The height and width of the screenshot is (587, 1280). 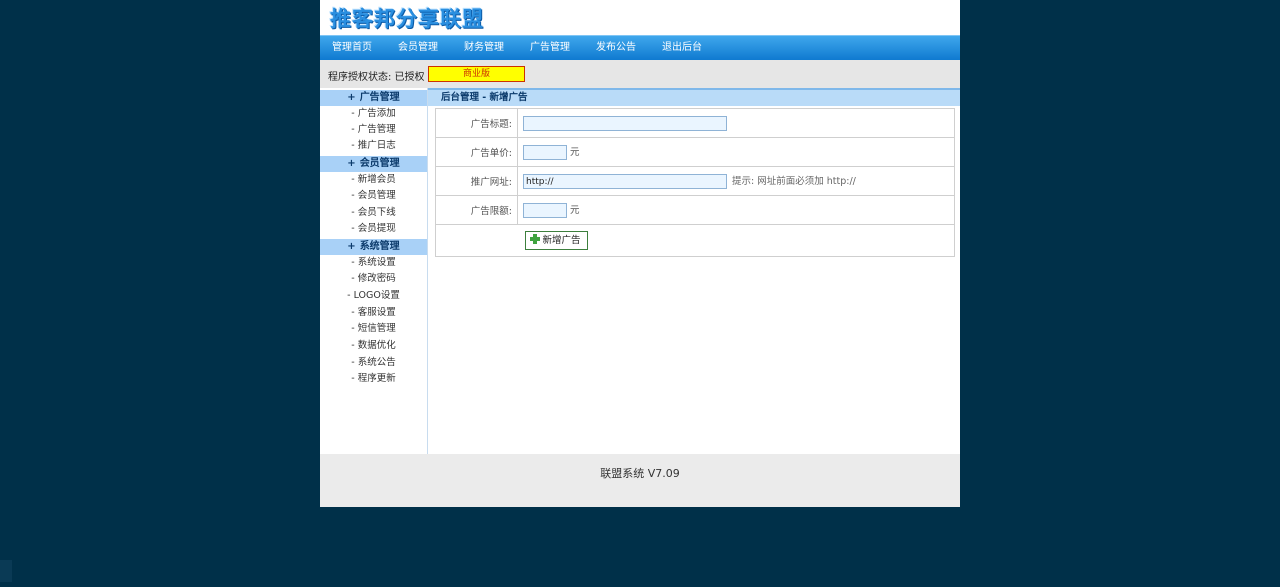 I want to click on ad-price-input, so click(x=545, y=152).